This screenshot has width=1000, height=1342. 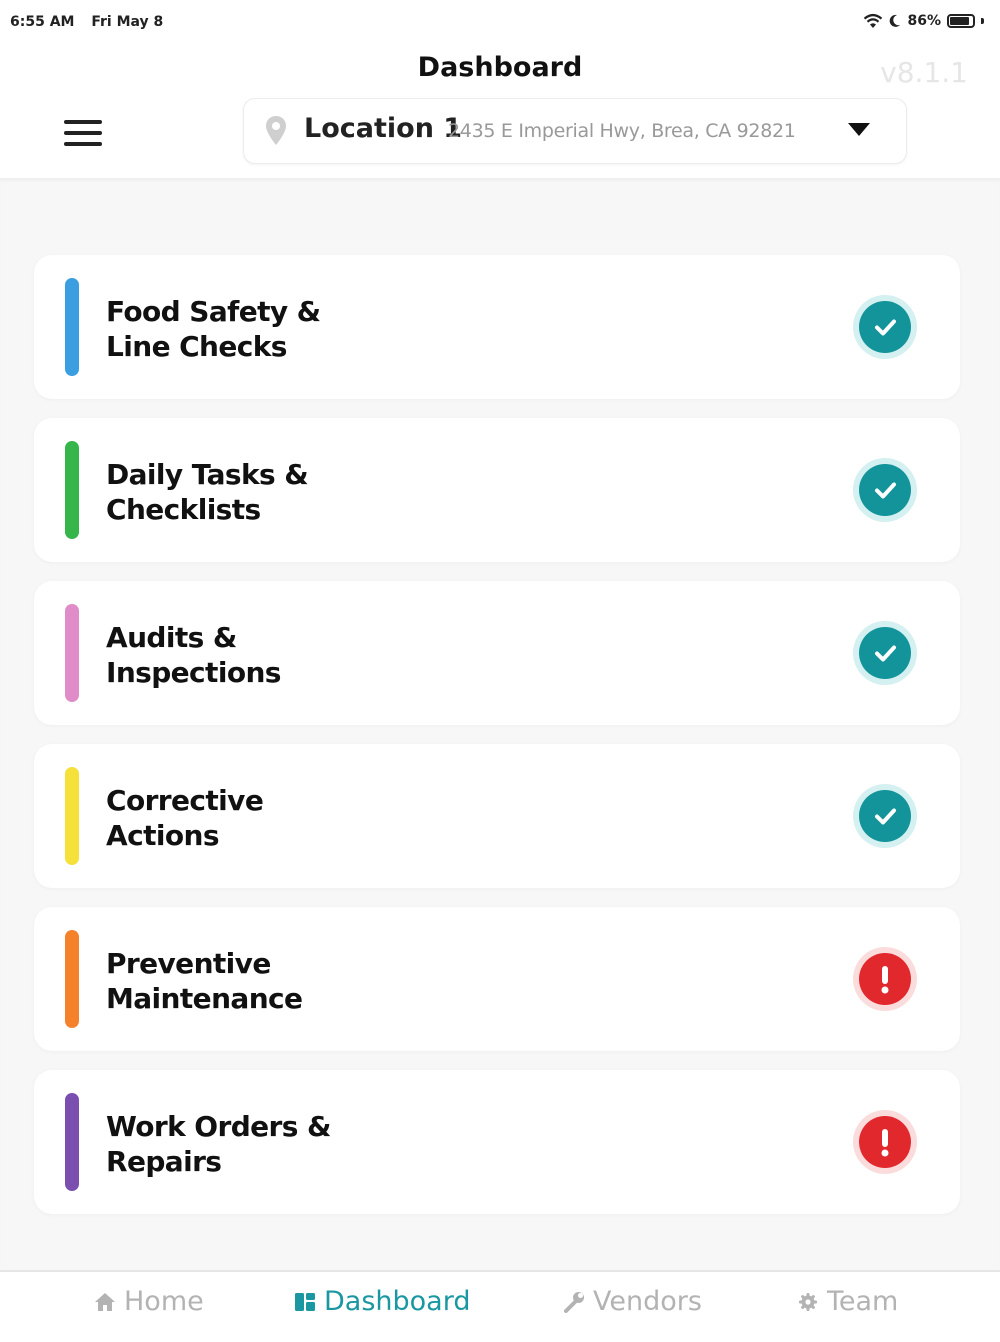 What do you see at coordinates (497, 979) in the screenshot?
I see `card-preventive-maintenance: Preventive Maintenance` at bounding box center [497, 979].